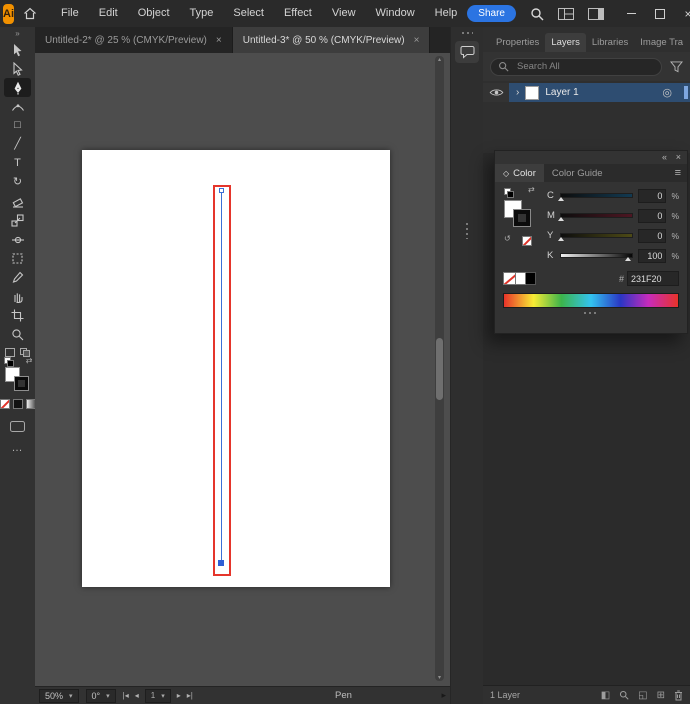  What do you see at coordinates (17, 163) in the screenshot?
I see `type-tool: T` at bounding box center [17, 163].